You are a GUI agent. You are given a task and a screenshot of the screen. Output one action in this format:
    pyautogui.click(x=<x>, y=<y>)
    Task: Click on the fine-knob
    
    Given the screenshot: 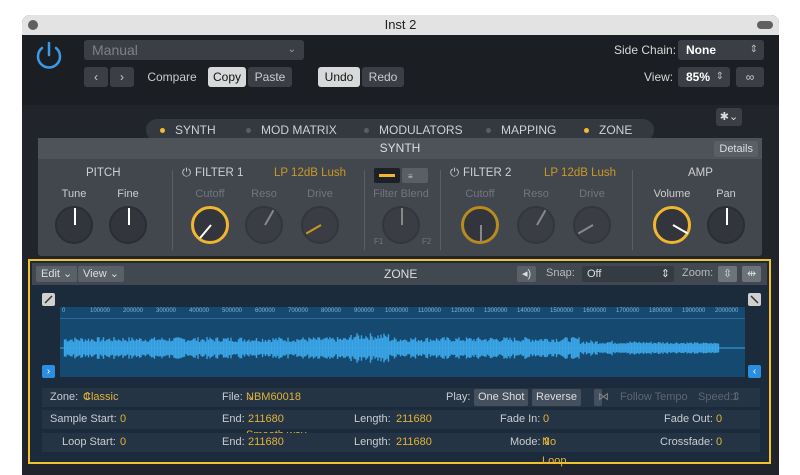 What is the action you would take?
    pyautogui.click(x=128, y=225)
    